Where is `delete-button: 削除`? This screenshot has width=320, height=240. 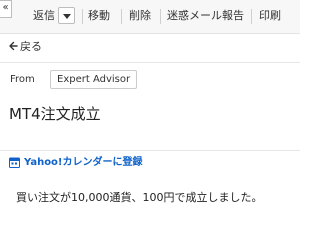
delete-button: 削除 is located at coordinates (140, 16).